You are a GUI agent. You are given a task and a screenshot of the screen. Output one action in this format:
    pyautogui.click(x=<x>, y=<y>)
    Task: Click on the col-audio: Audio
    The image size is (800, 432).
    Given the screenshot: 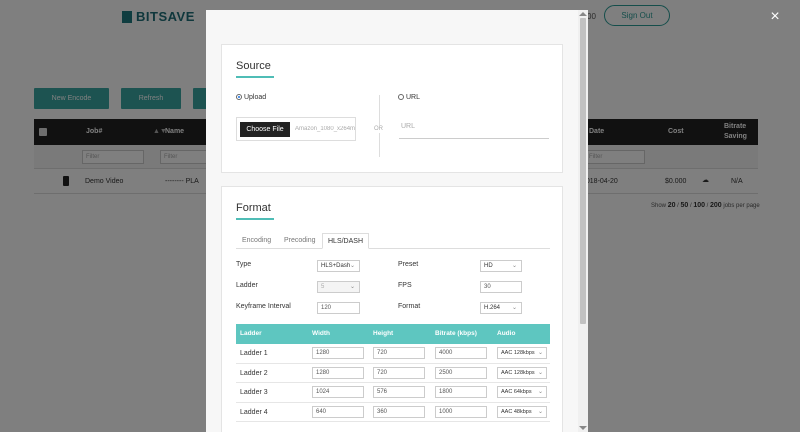 What is the action you would take?
    pyautogui.click(x=506, y=333)
    